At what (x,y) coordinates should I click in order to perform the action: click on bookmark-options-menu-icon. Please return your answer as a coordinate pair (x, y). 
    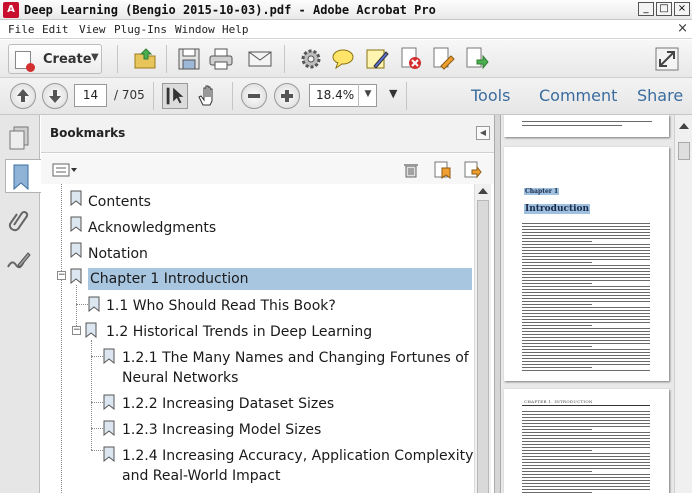
    Looking at the image, I should click on (65, 170).